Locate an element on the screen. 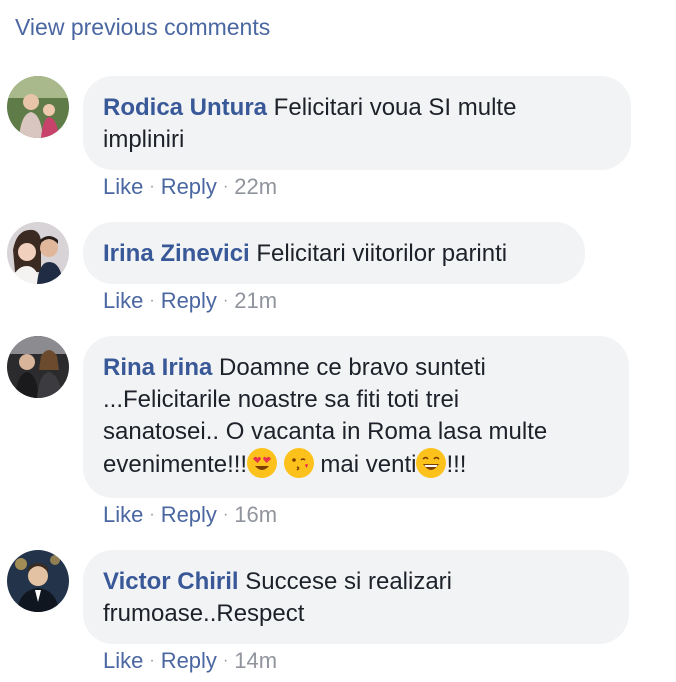 Image resolution: width=676 pixels, height=682 pixels. avatar-rina-irina is located at coordinates (38, 367).